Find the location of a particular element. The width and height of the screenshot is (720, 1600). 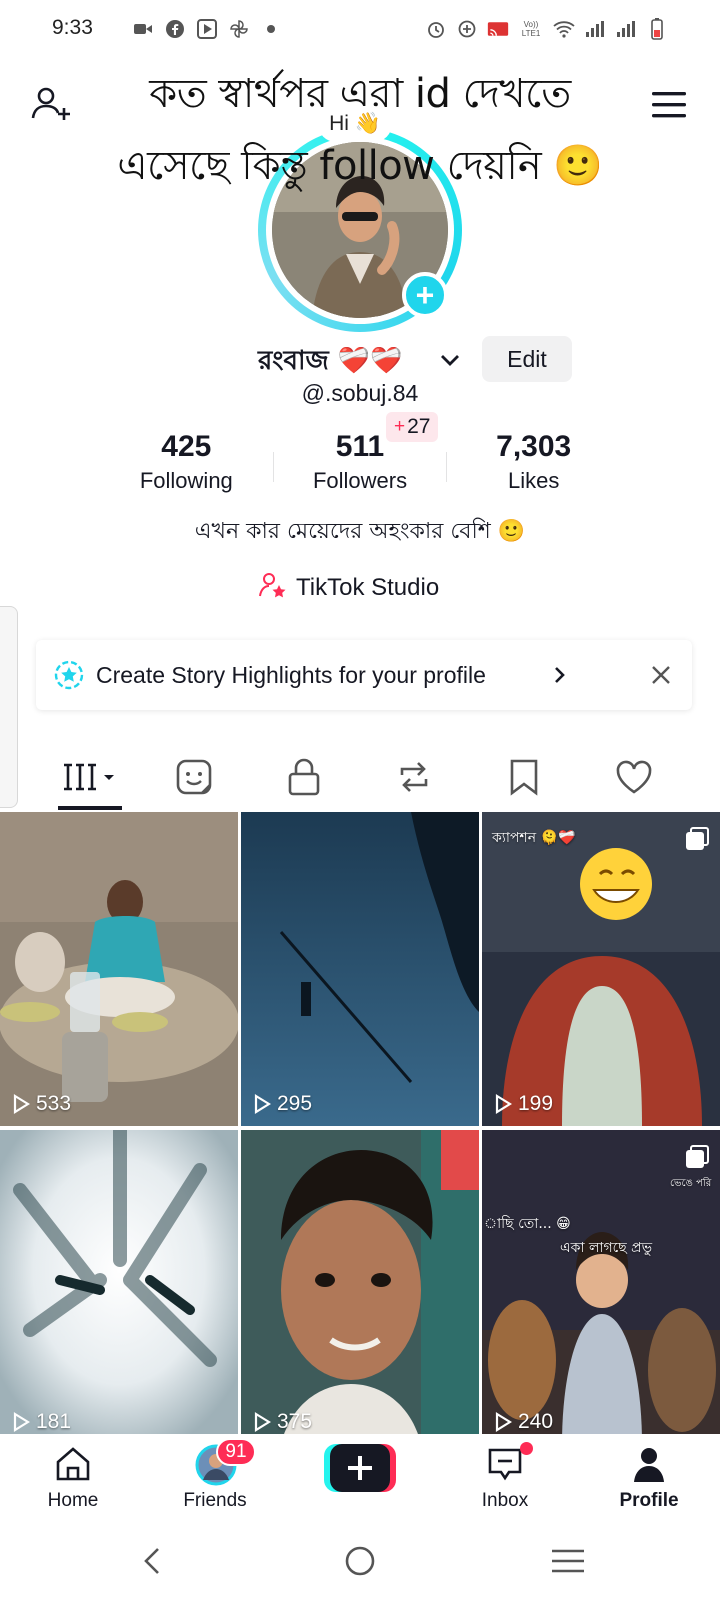

nav-label: Home is located at coordinates (73, 1500).